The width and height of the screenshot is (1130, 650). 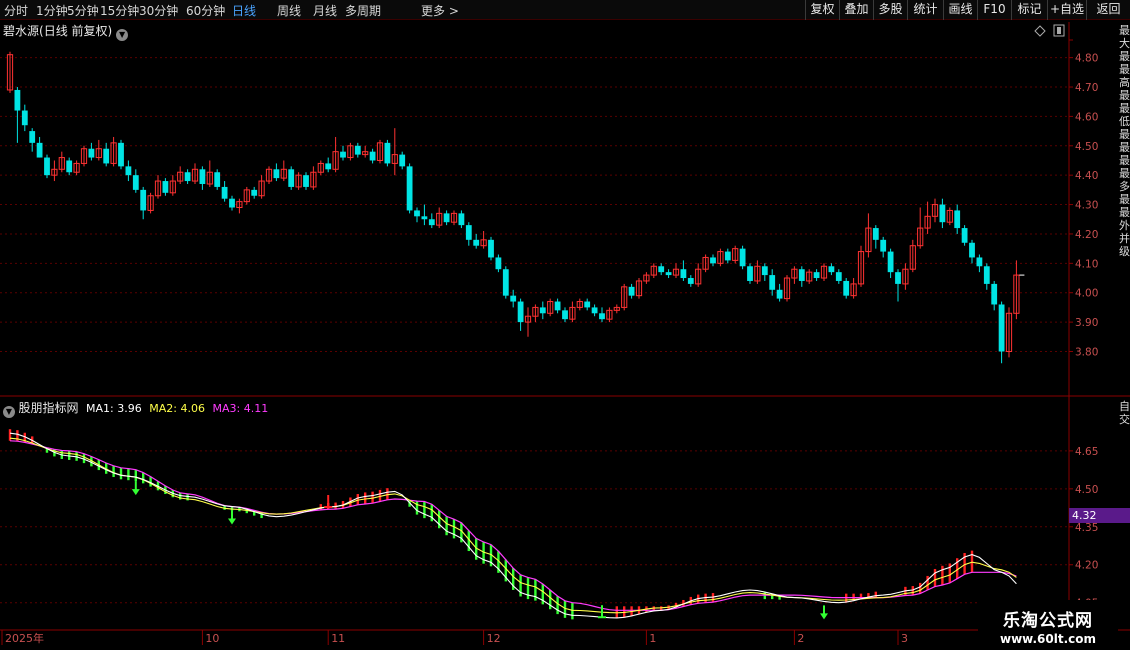 What do you see at coordinates (119, 10) in the screenshot?
I see `tab-period-3: 15分钟` at bounding box center [119, 10].